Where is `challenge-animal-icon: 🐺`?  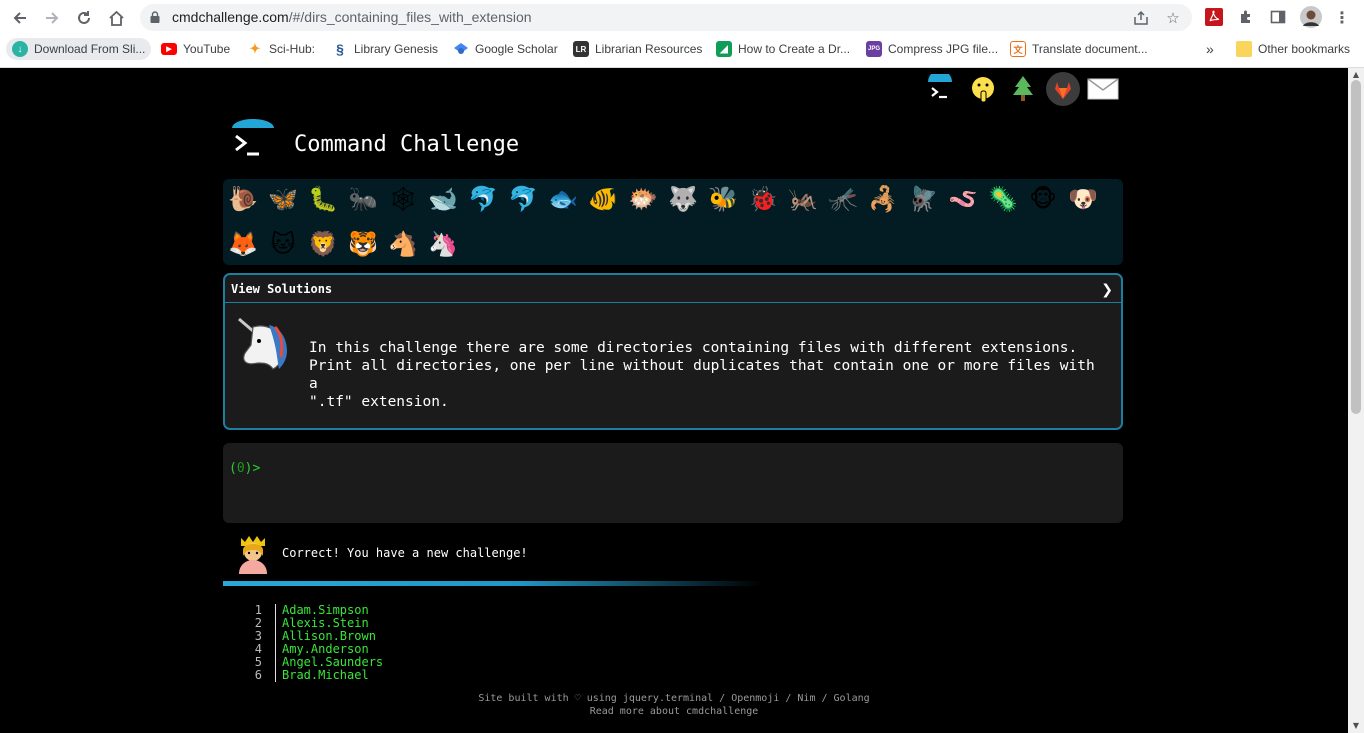 challenge-animal-icon: 🐺 is located at coordinates (683, 199).